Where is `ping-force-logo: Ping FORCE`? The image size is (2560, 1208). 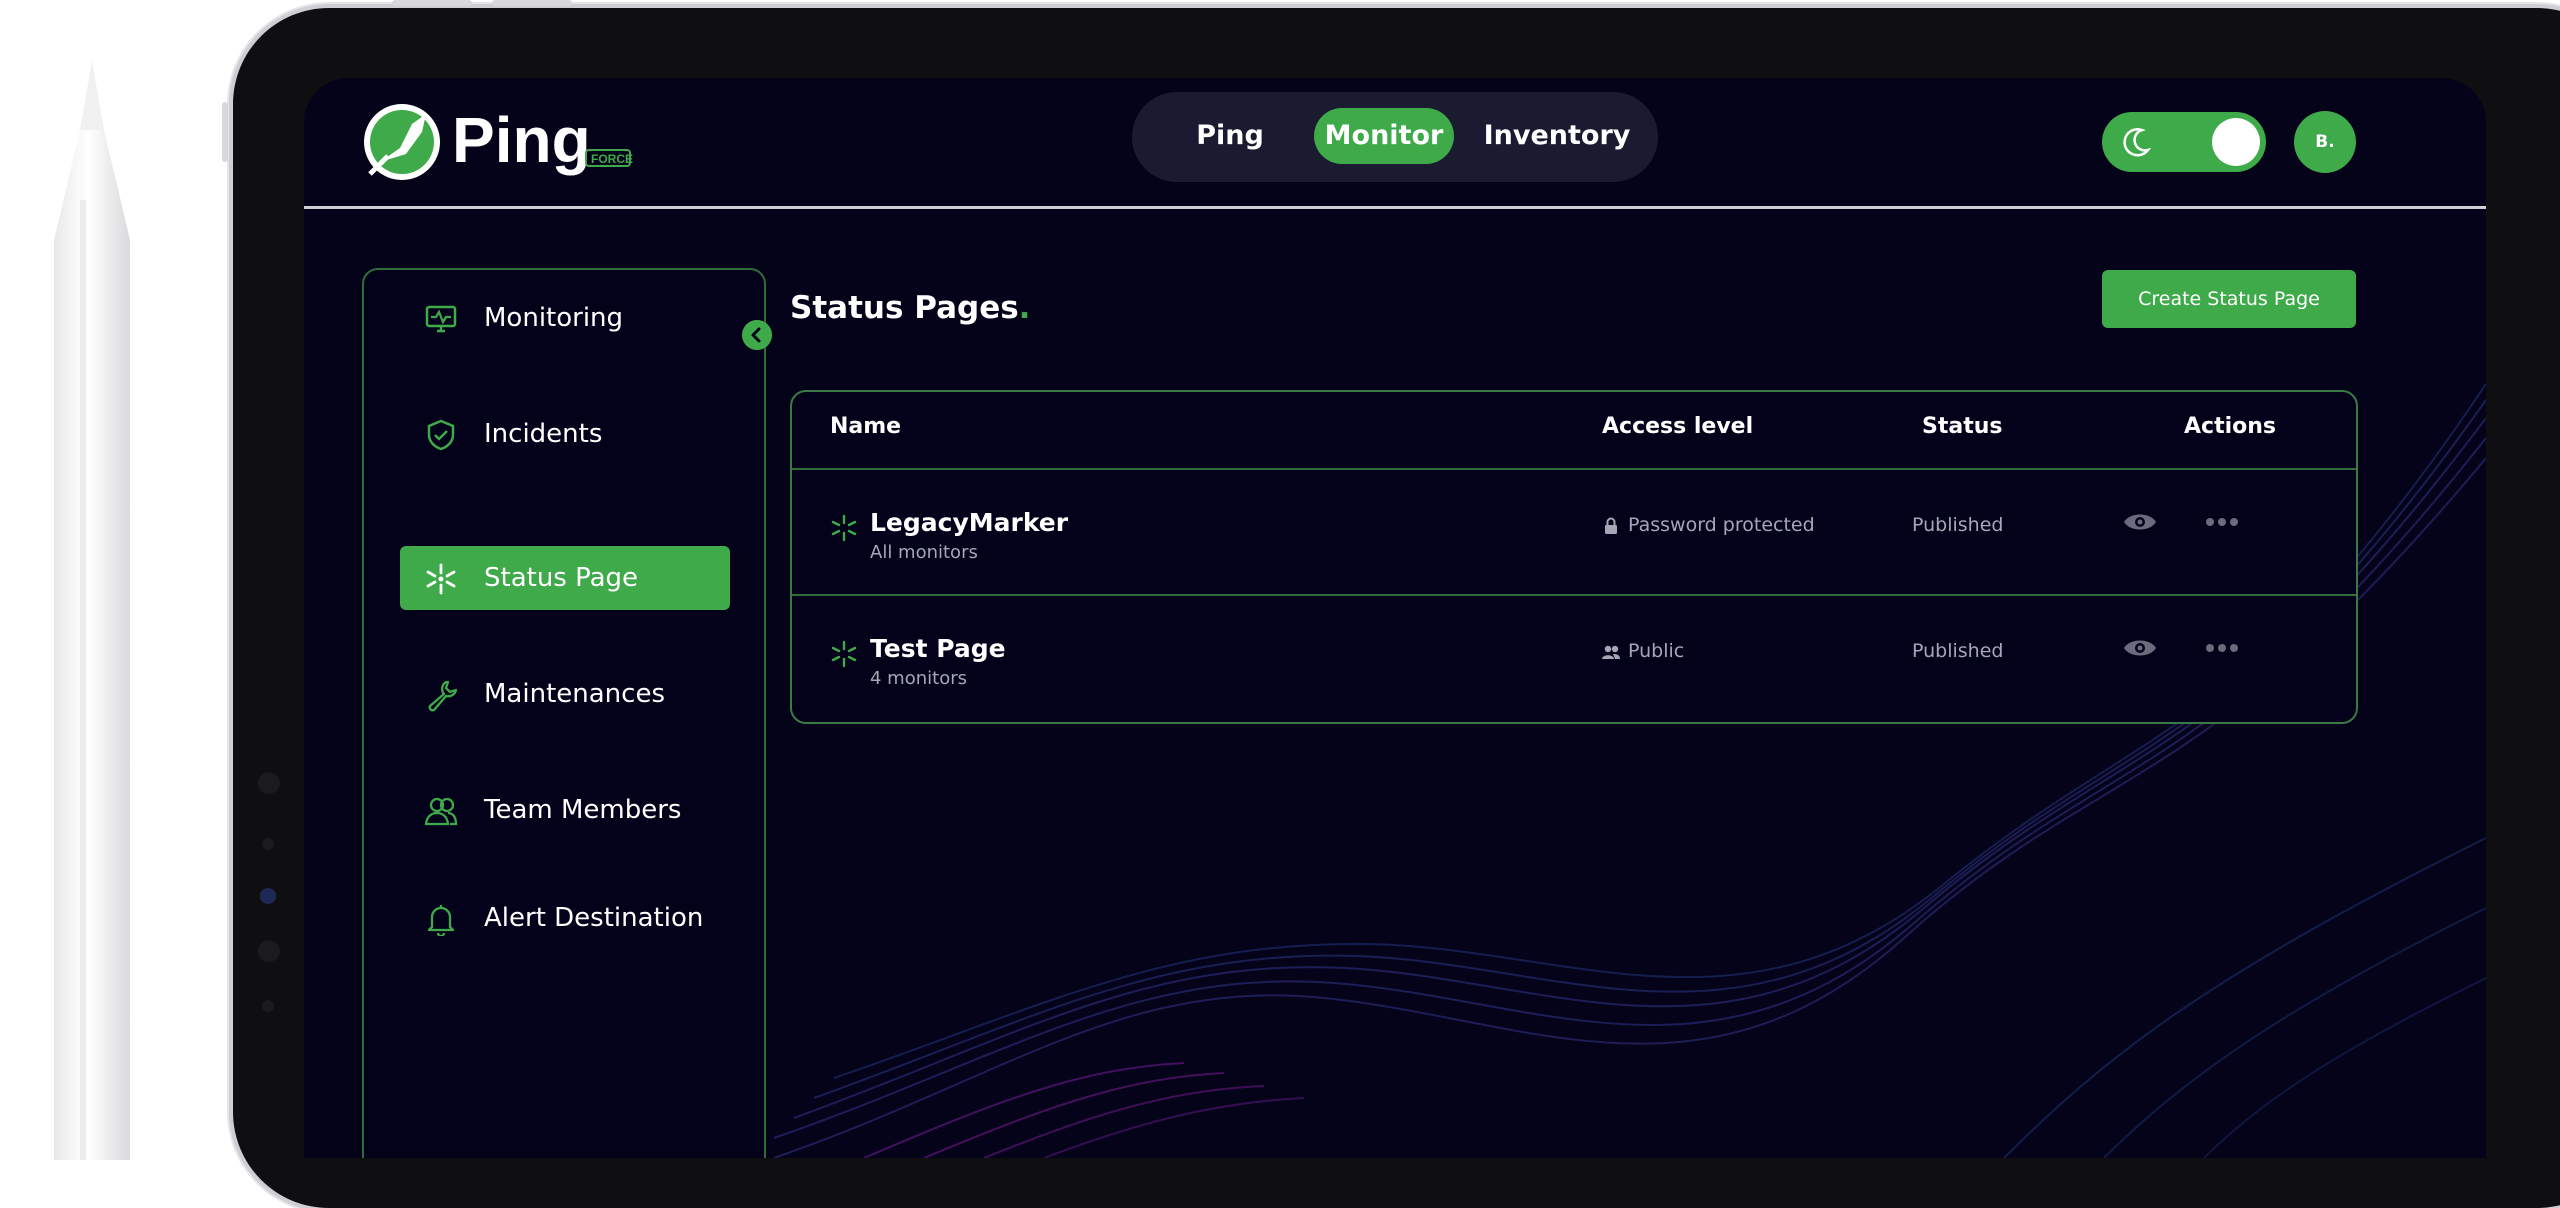
ping-force-logo: Ping FORCE is located at coordinates (505, 142).